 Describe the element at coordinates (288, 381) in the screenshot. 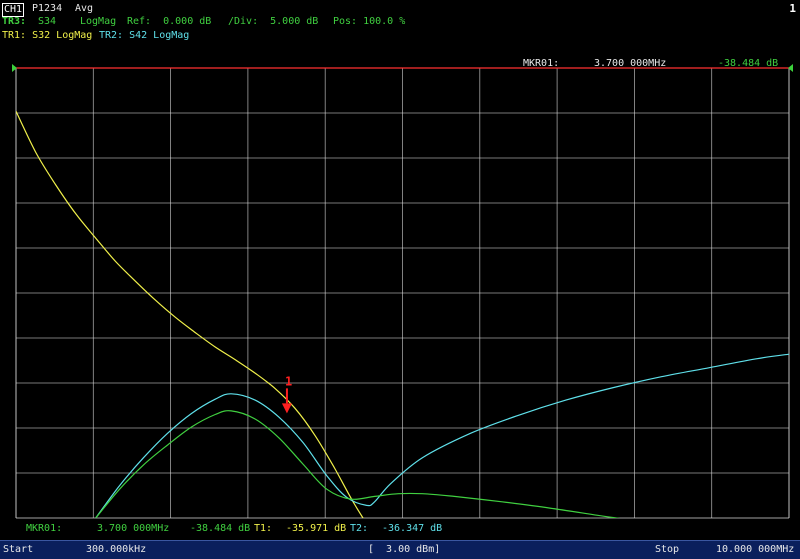

I see `marker-label: 1` at that location.